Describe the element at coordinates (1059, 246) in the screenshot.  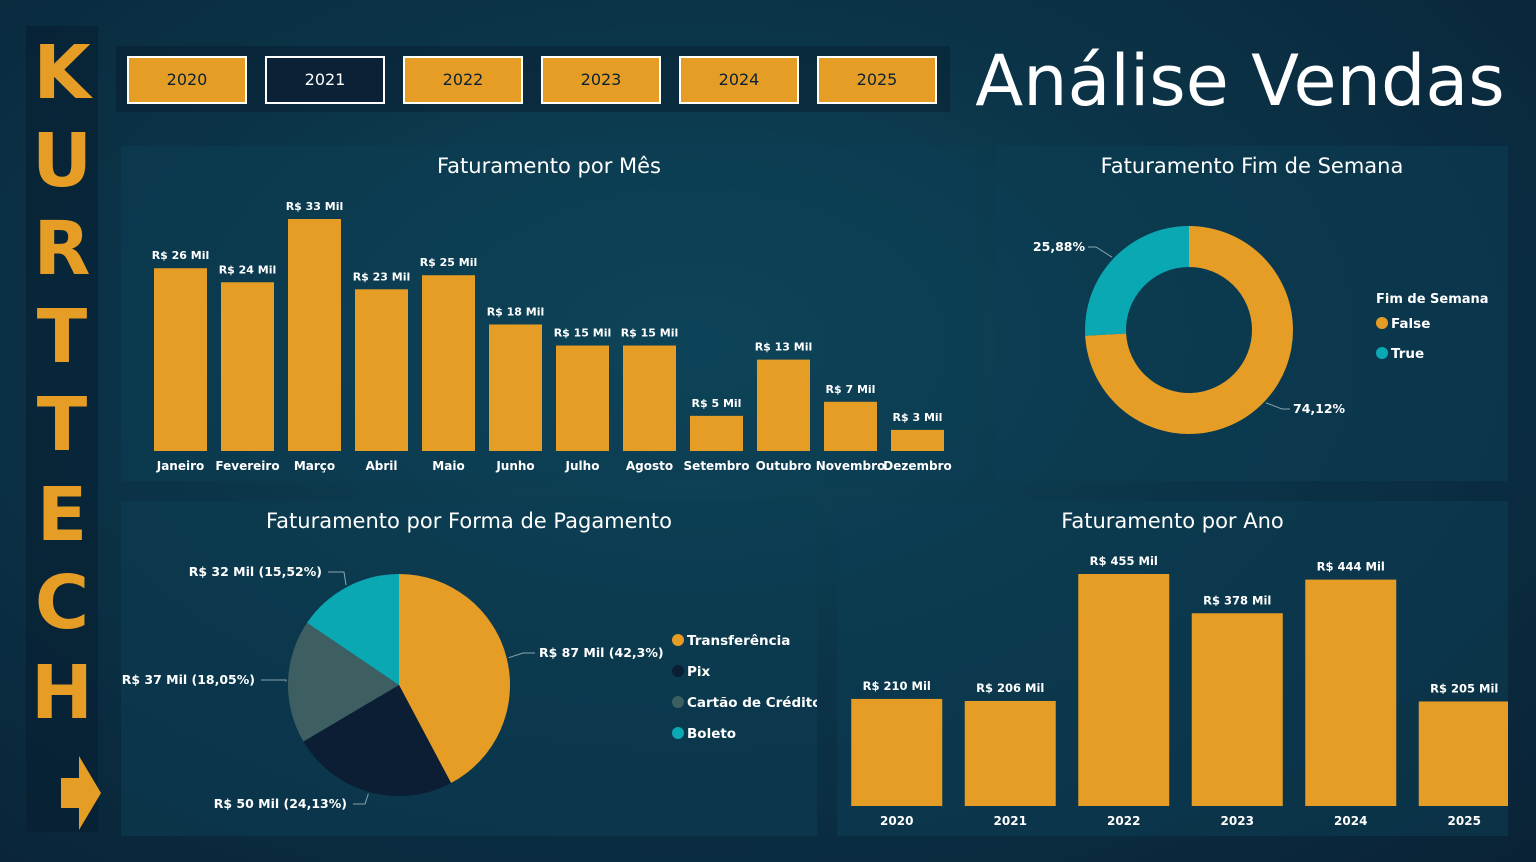
I see `slice-data-label: 25,88%` at that location.